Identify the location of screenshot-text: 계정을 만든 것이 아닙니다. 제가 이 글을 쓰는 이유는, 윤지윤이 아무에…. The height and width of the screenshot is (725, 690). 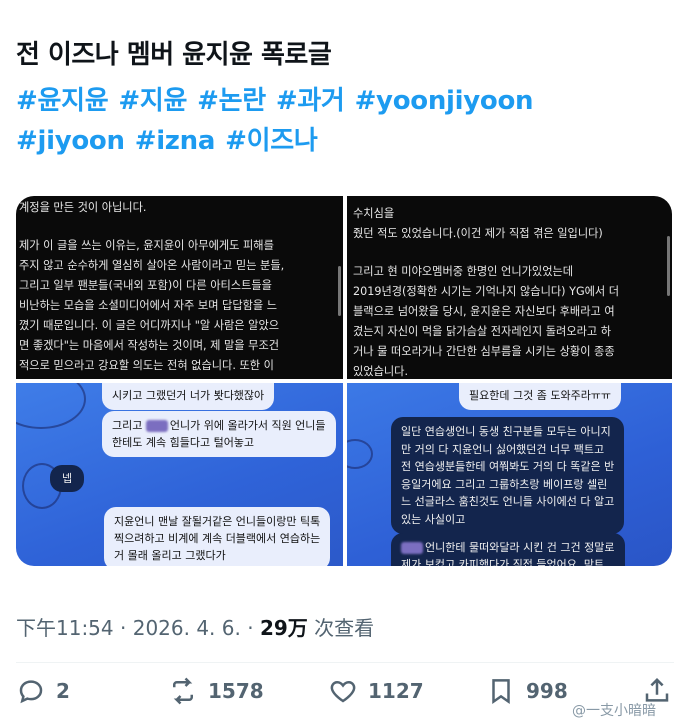
(150, 286).